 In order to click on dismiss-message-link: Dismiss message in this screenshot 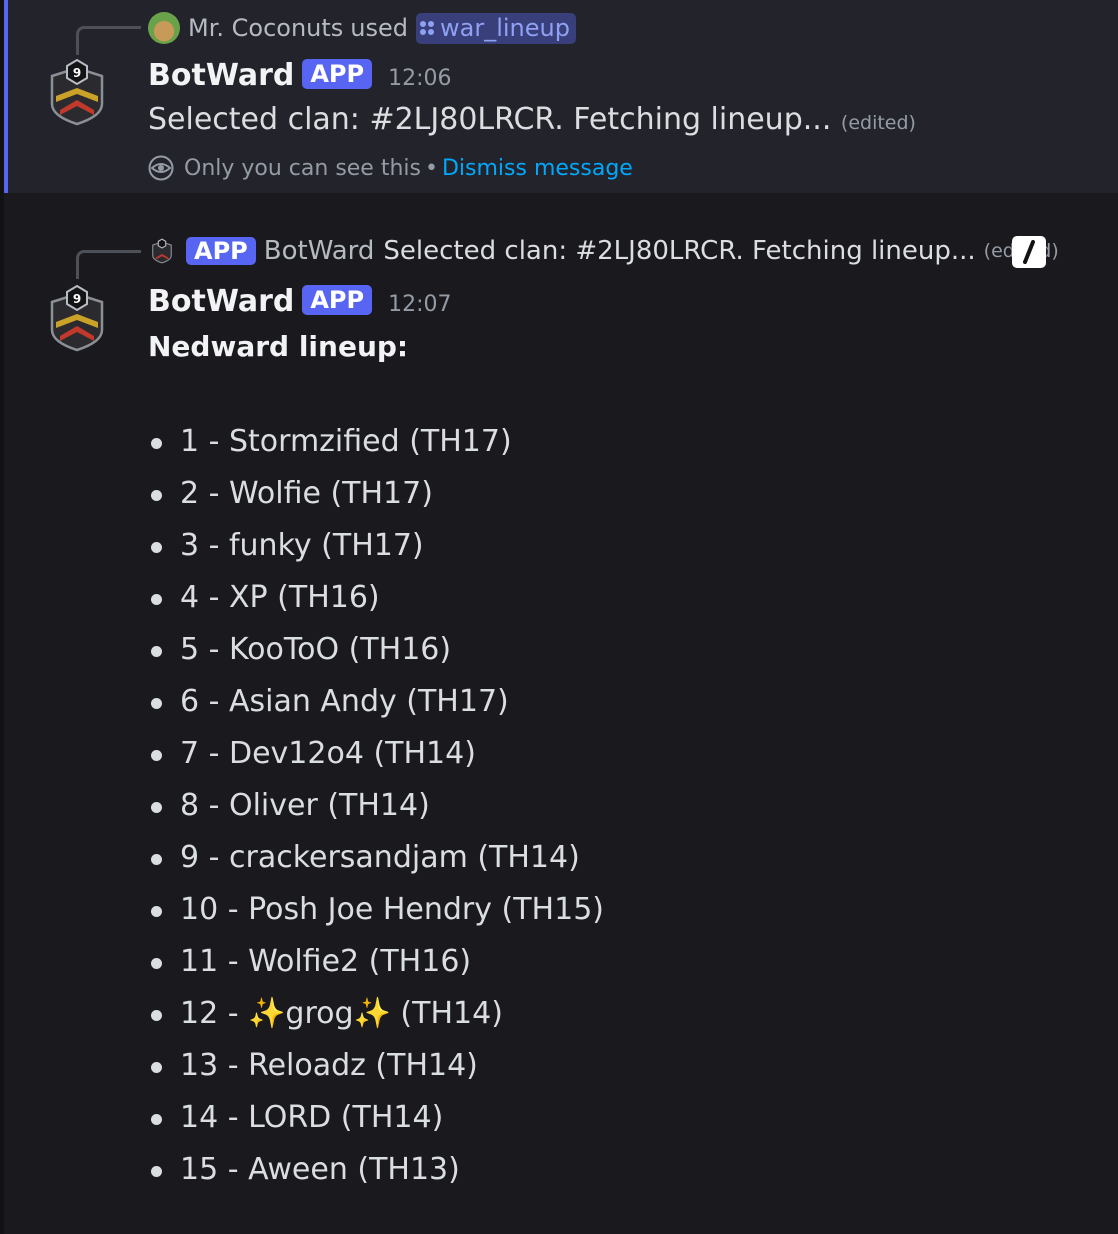, I will do `click(537, 168)`.